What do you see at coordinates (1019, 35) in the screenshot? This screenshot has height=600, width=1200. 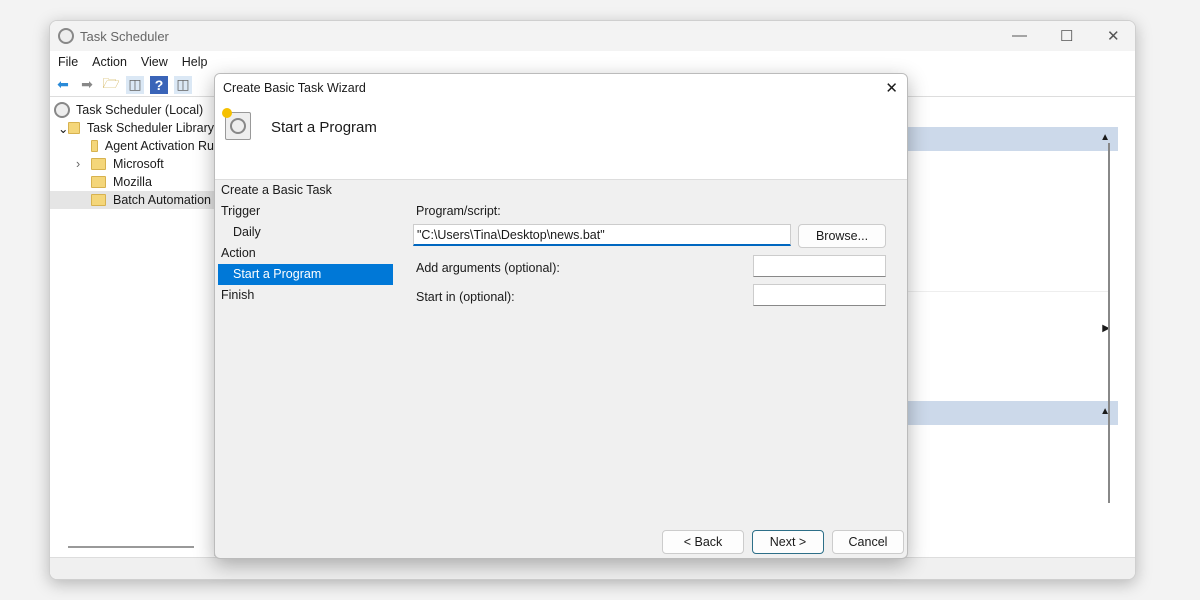 I see `minimize-button: —` at bounding box center [1019, 35].